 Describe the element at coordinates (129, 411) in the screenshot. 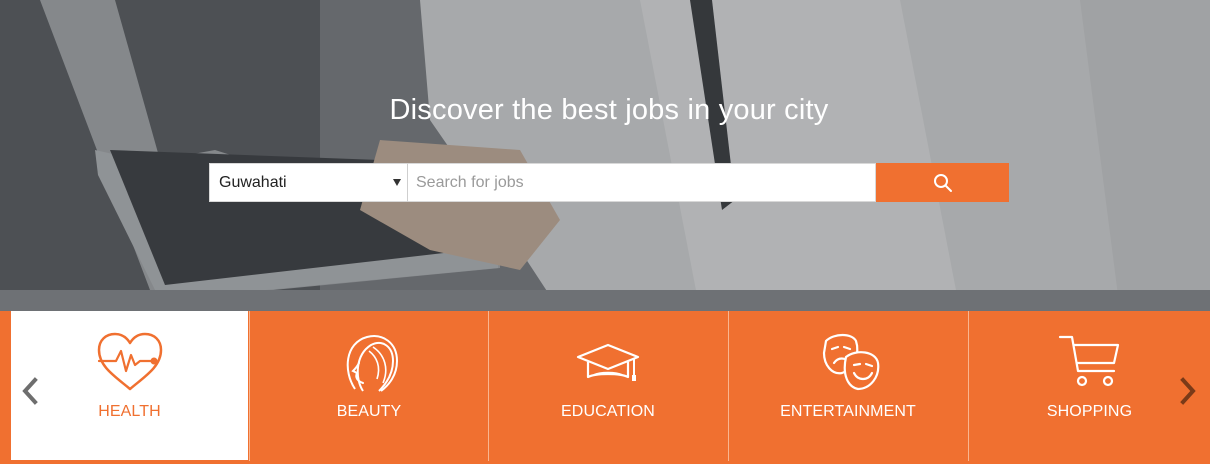

I see `category-label: HEALTH` at that location.